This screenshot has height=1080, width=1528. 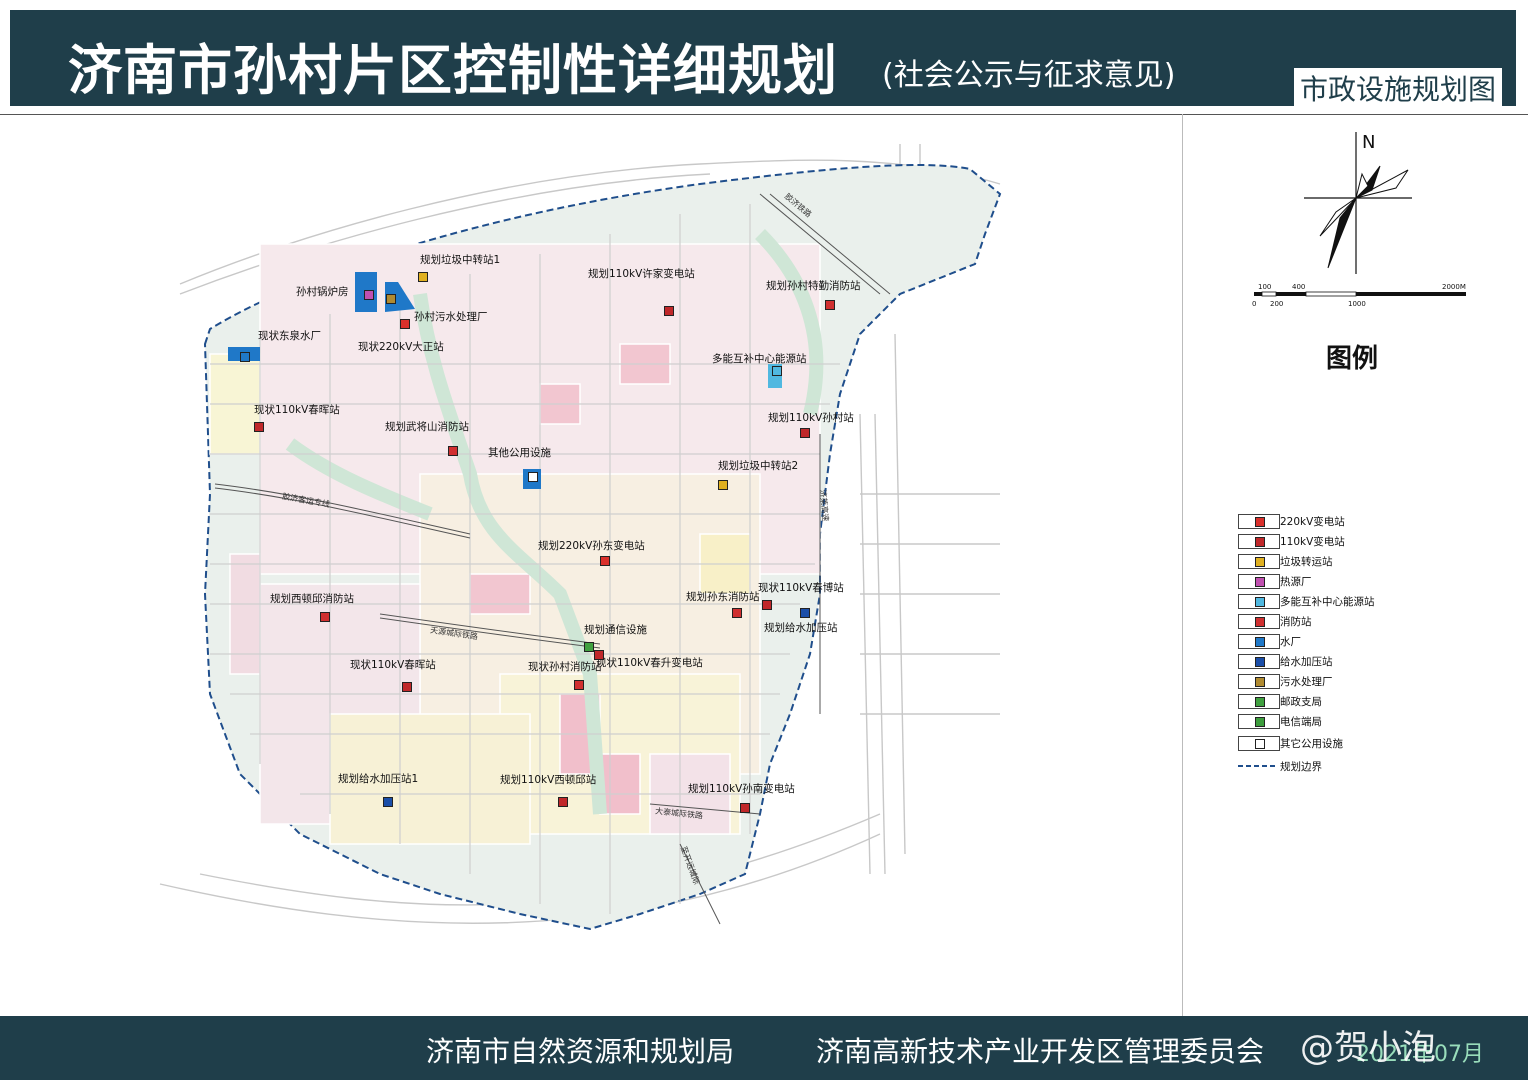 What do you see at coordinates (1368, 142) in the screenshot?
I see `north-label: N` at bounding box center [1368, 142].